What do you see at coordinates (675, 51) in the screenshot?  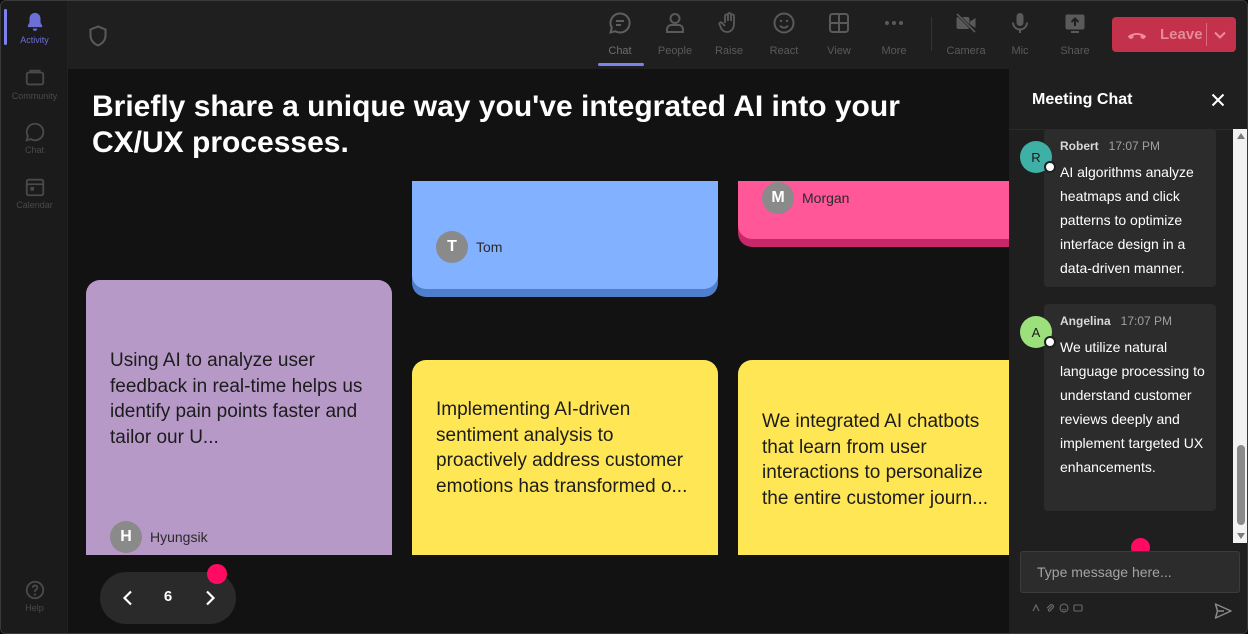 I see `people-label: People` at bounding box center [675, 51].